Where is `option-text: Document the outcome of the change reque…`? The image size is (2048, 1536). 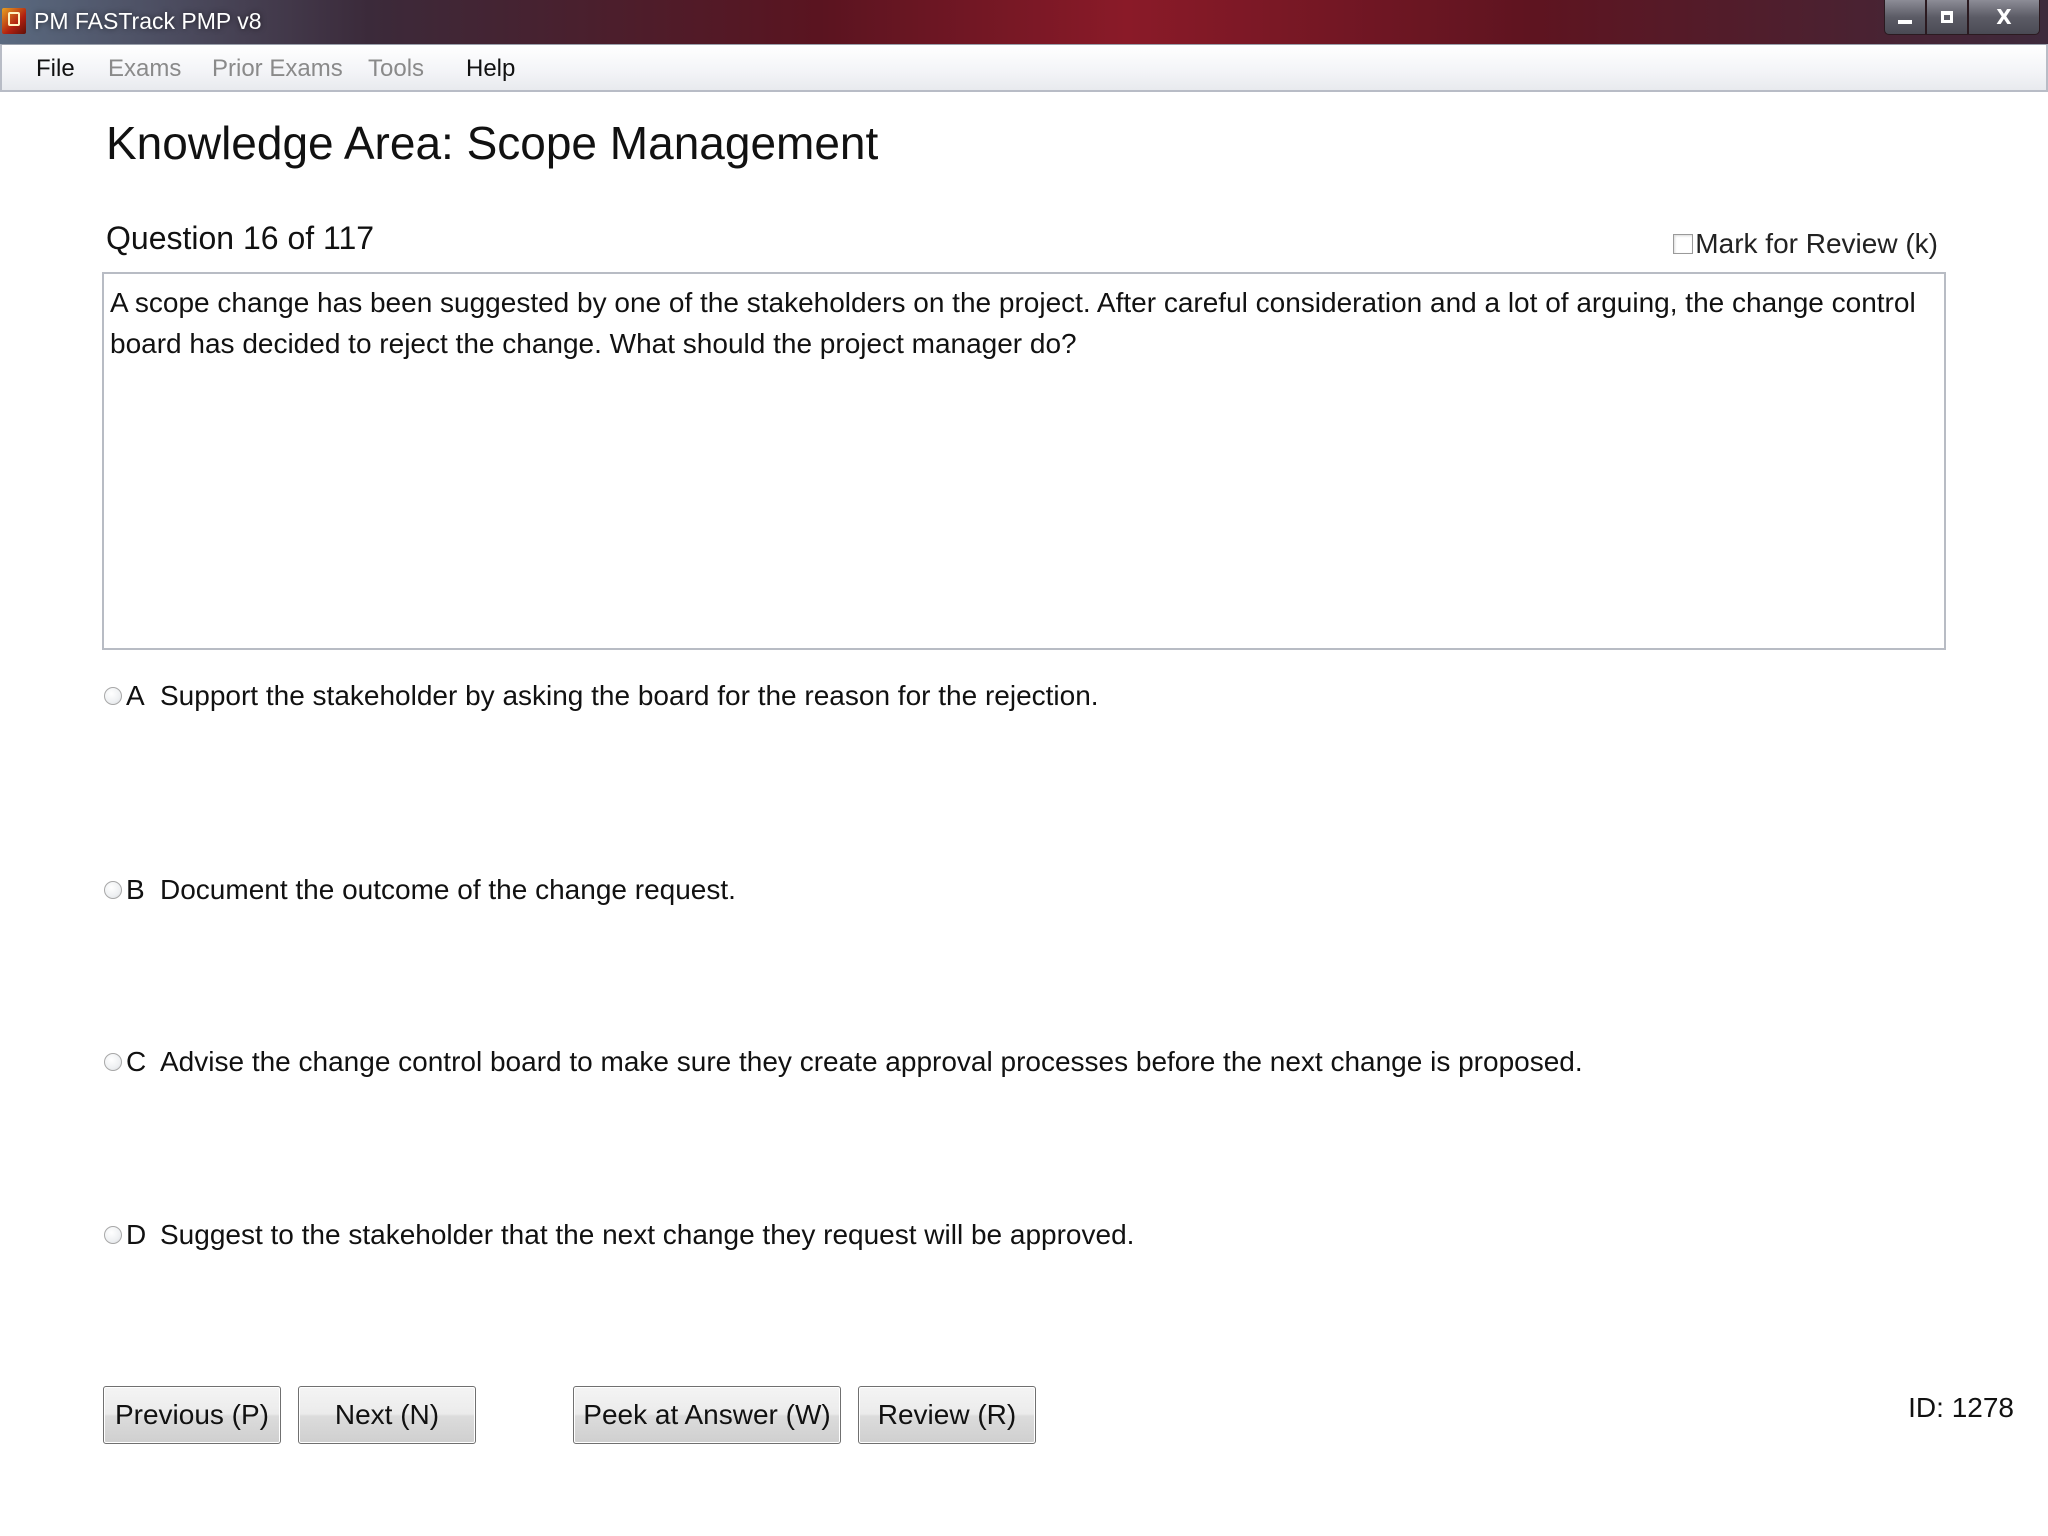
option-text: Document the outcome of the change reque… is located at coordinates (448, 889).